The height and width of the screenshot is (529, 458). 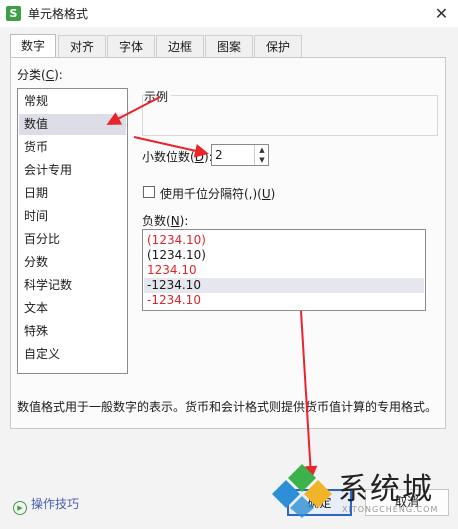 I want to click on sample-box, so click(x=290, y=115).